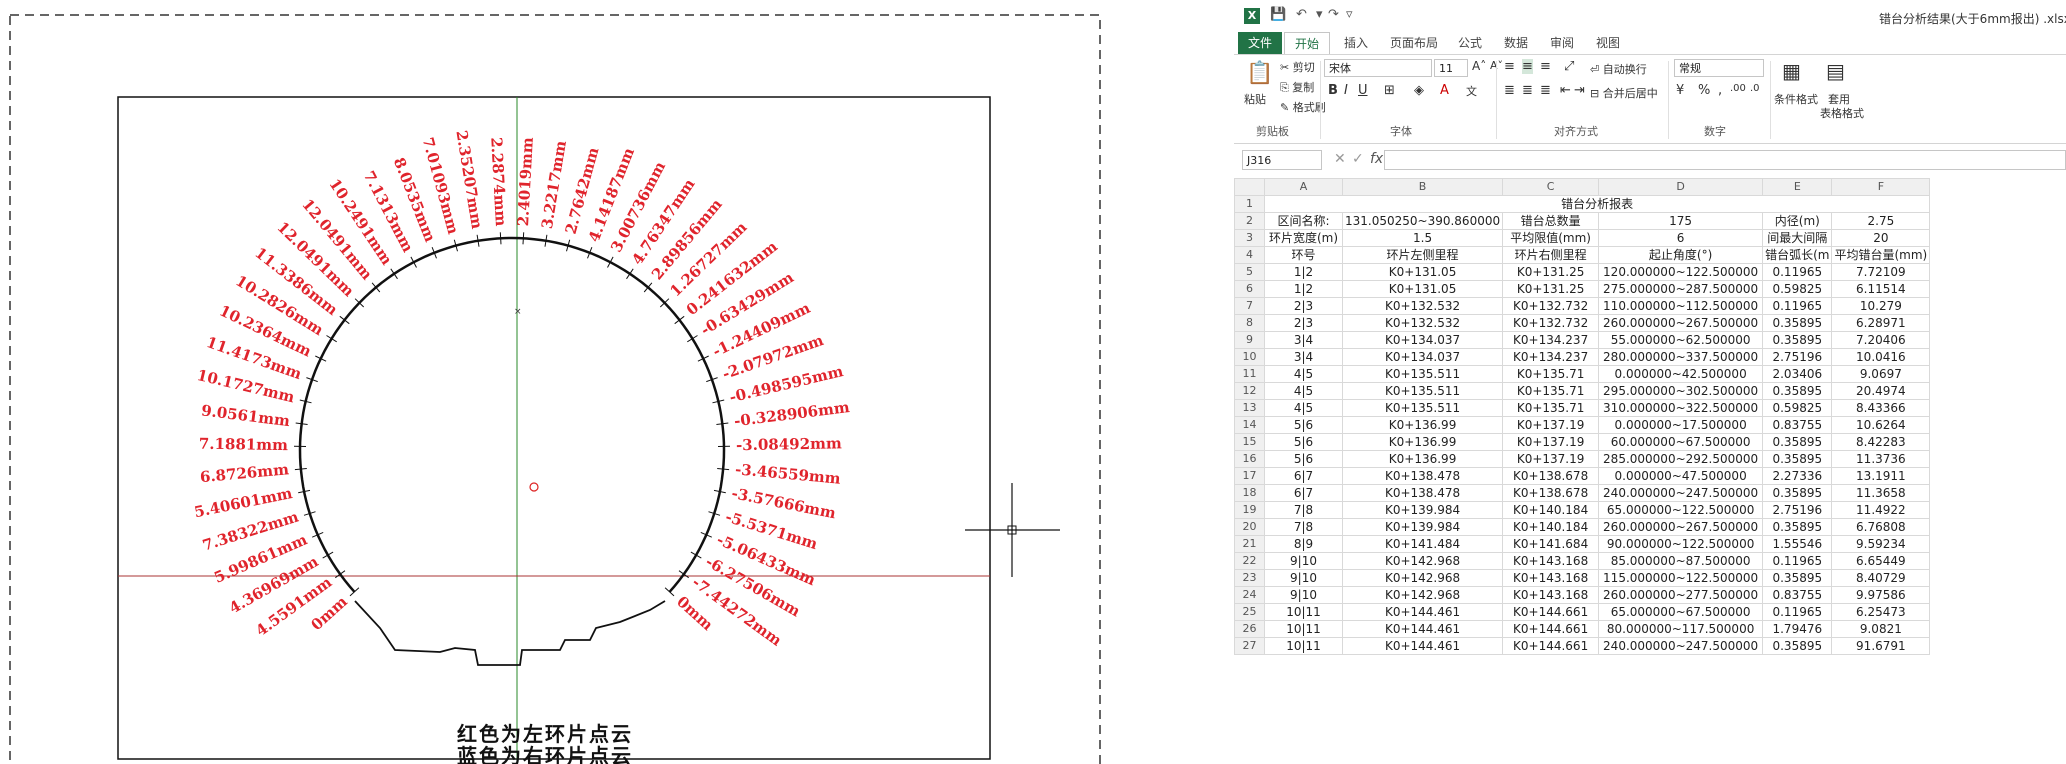 The image size is (2066, 764). Describe the element at coordinates (1681, 629) in the screenshot. I see `table-cell: 80.000000~117.500000` at that location.